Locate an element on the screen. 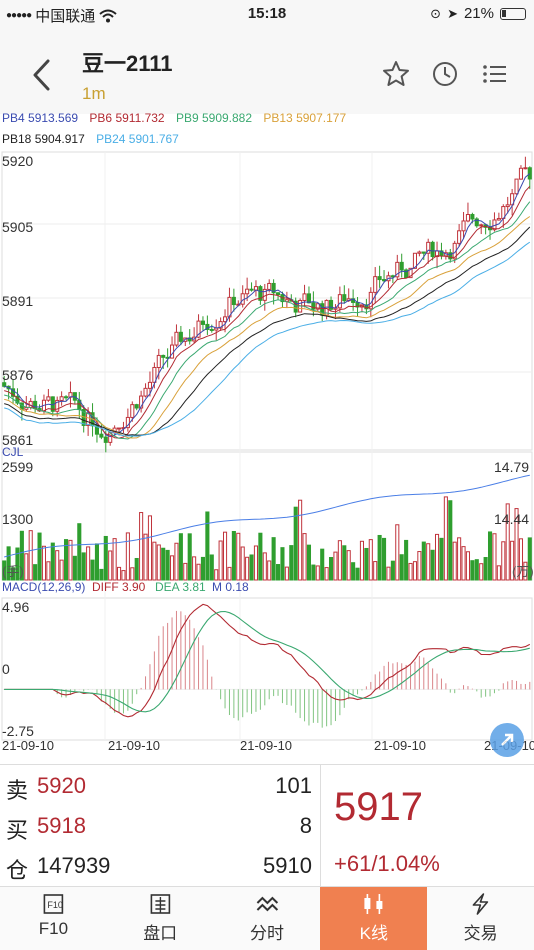 The image size is (534, 950). lightning-icon is located at coordinates (480, 904).